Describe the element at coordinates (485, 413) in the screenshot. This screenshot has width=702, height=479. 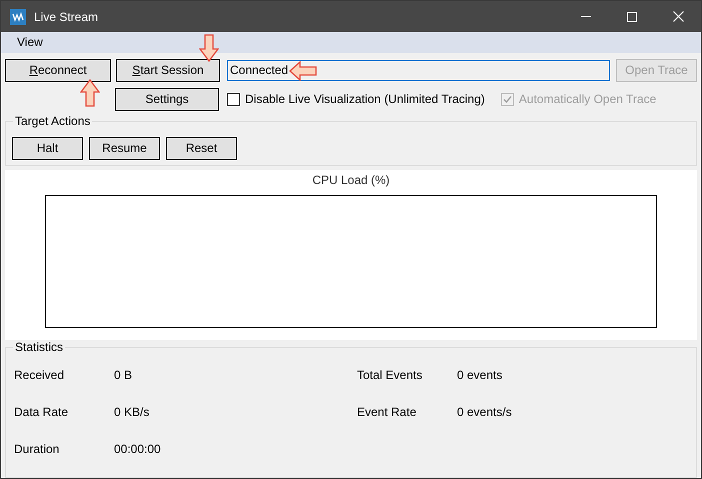
I see `stat-value: 0 events/s` at that location.